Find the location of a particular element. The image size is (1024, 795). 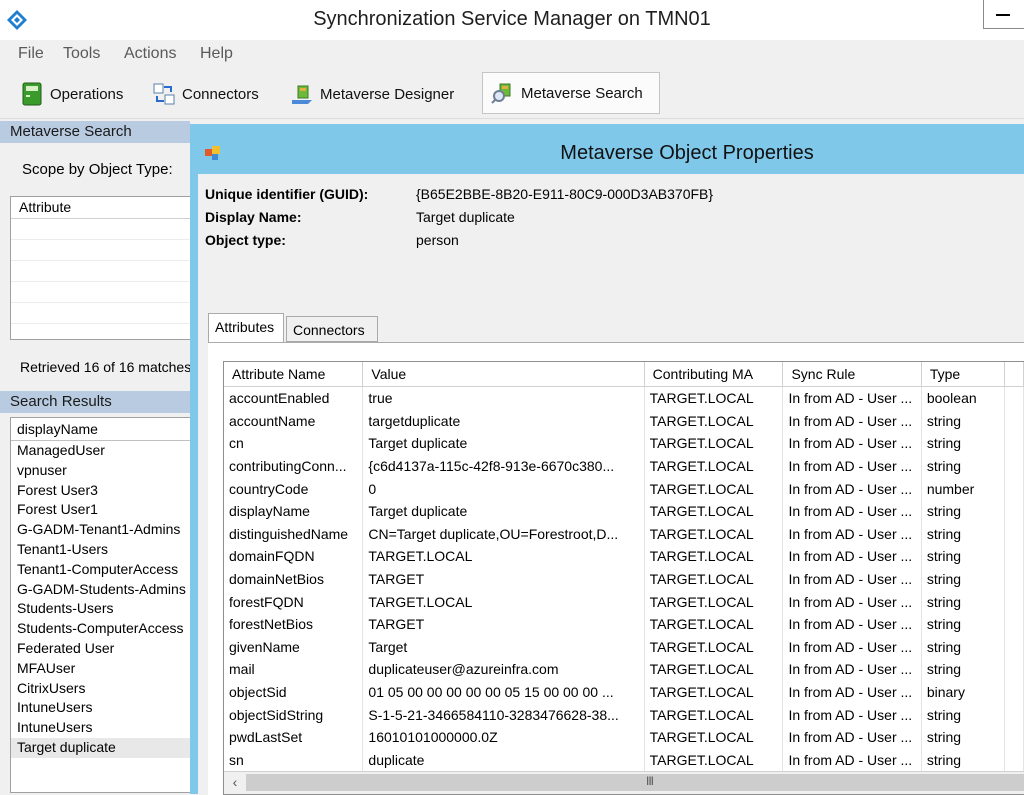

metaverse-search-label: Metaverse Search is located at coordinates (582, 93).